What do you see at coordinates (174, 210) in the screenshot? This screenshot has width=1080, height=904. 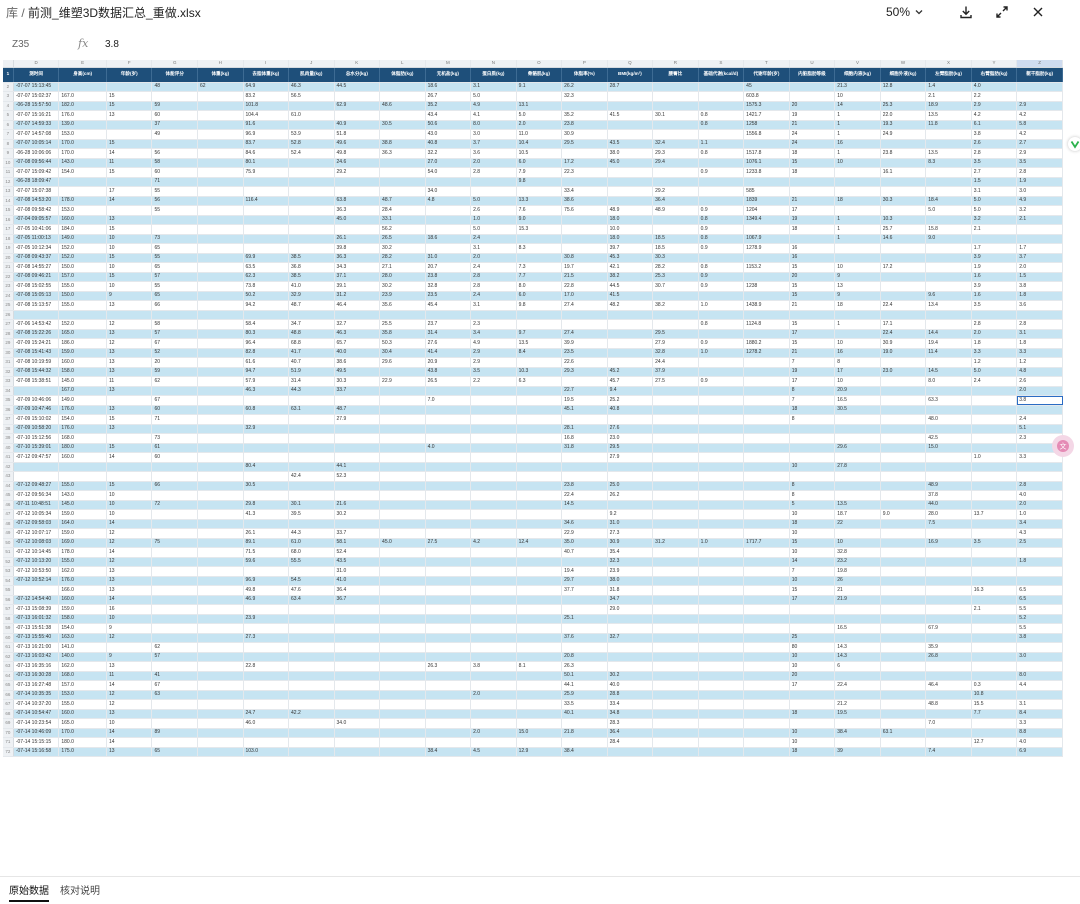 I see `table-cell: 55` at bounding box center [174, 210].